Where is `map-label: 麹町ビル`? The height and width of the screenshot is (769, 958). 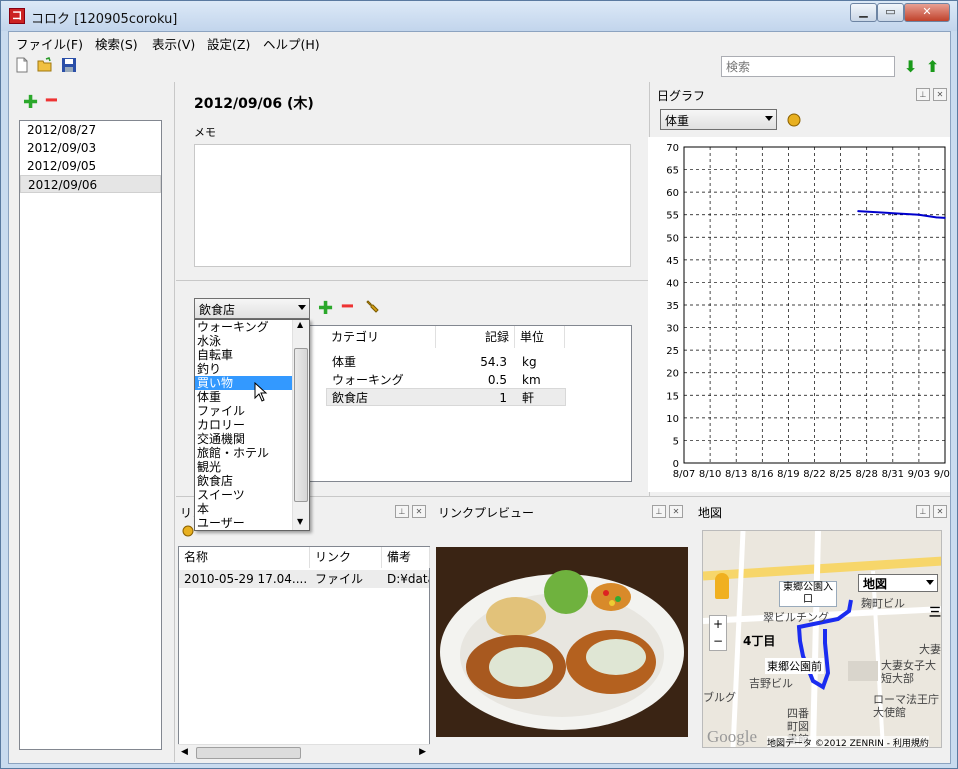
map-label: 麹町ビル is located at coordinates (883, 603).